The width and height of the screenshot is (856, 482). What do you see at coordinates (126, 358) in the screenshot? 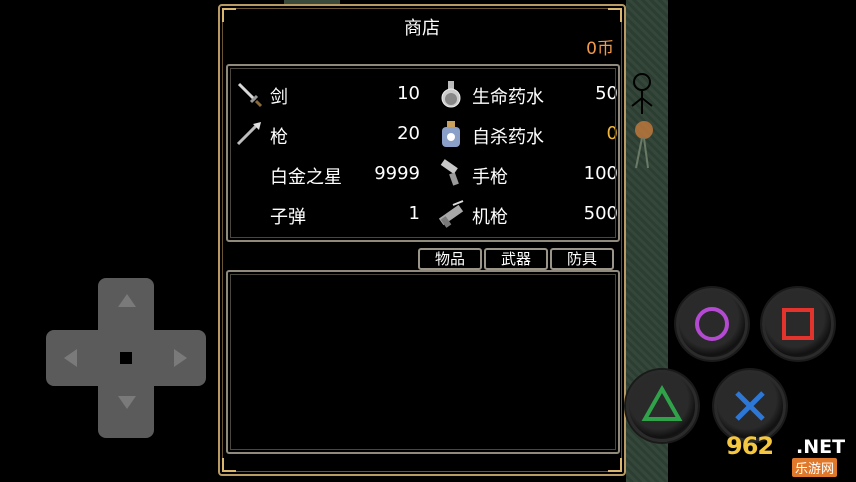
I see `dpad` at bounding box center [126, 358].